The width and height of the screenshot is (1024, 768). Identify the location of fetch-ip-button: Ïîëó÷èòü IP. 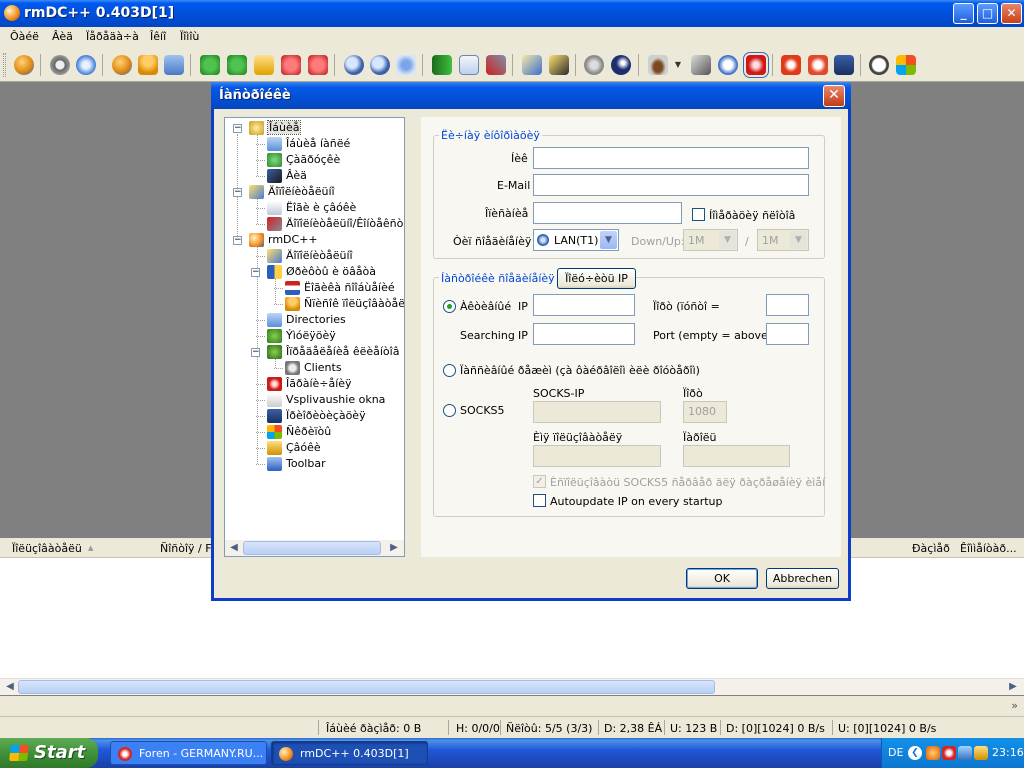
(596, 278).